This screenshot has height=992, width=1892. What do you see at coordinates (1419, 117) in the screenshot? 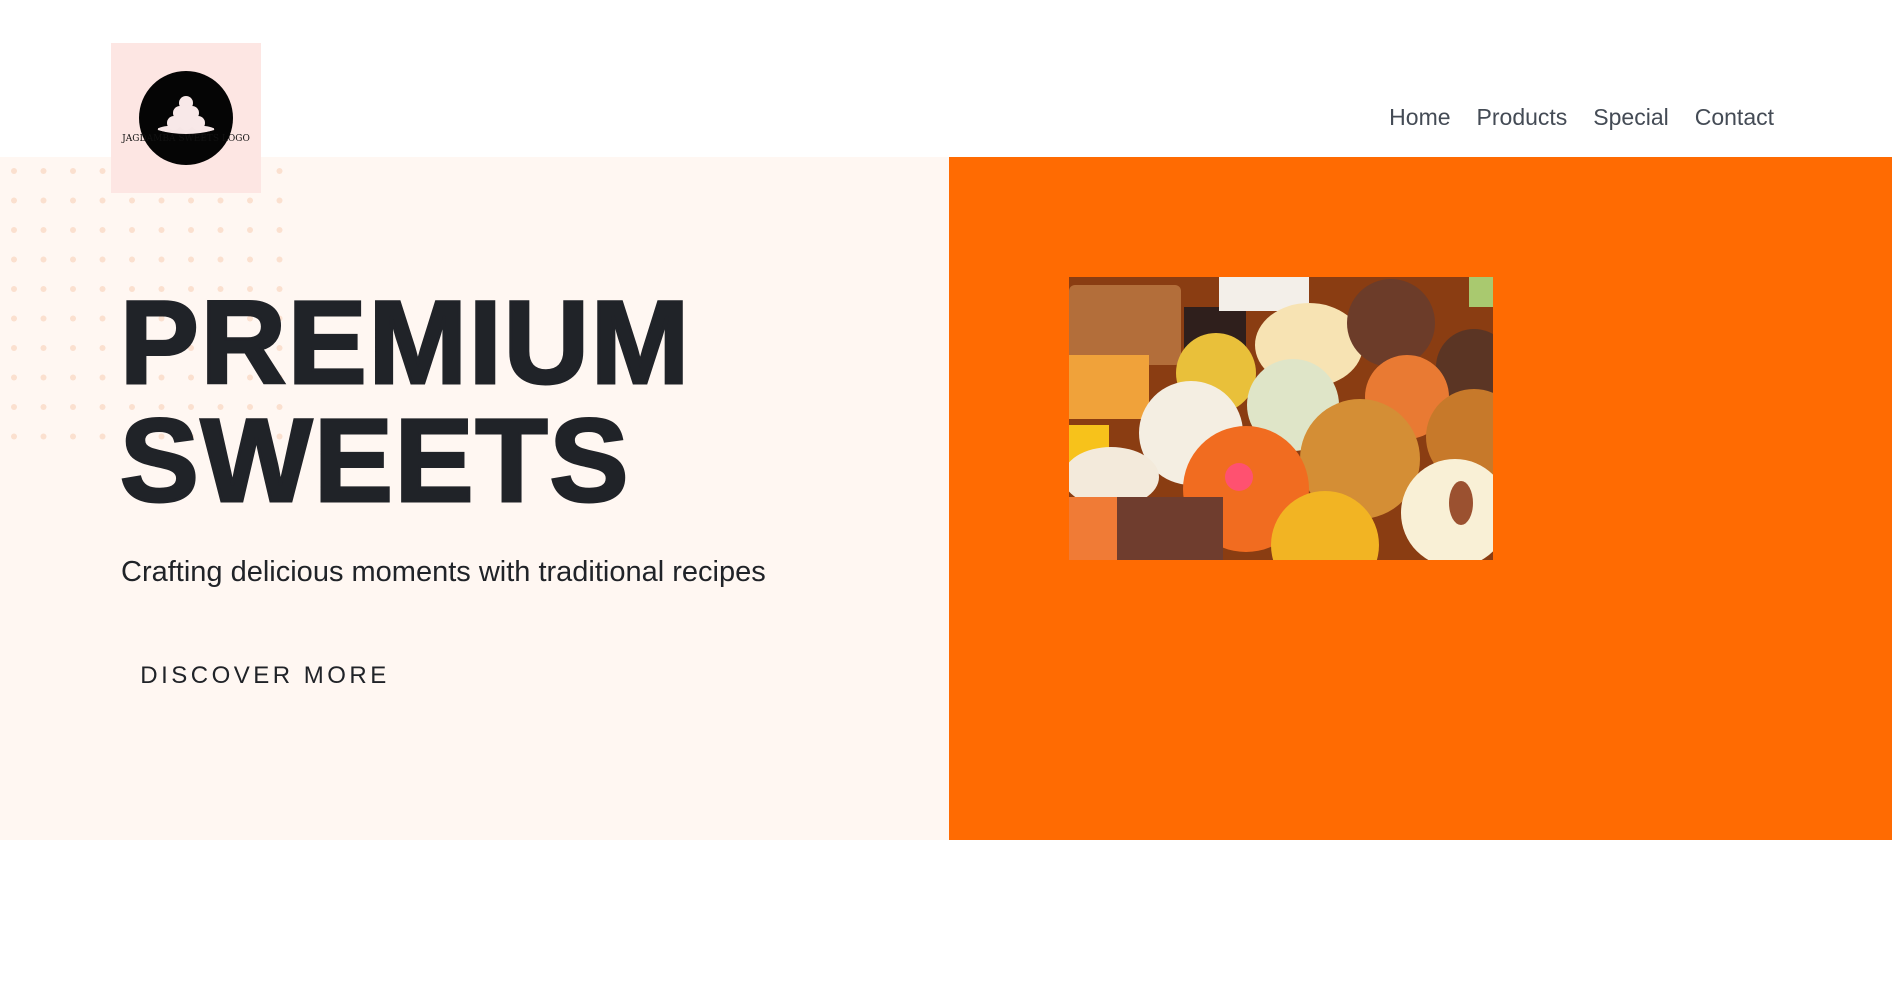
I see `nav-home-link: Home` at bounding box center [1419, 117].